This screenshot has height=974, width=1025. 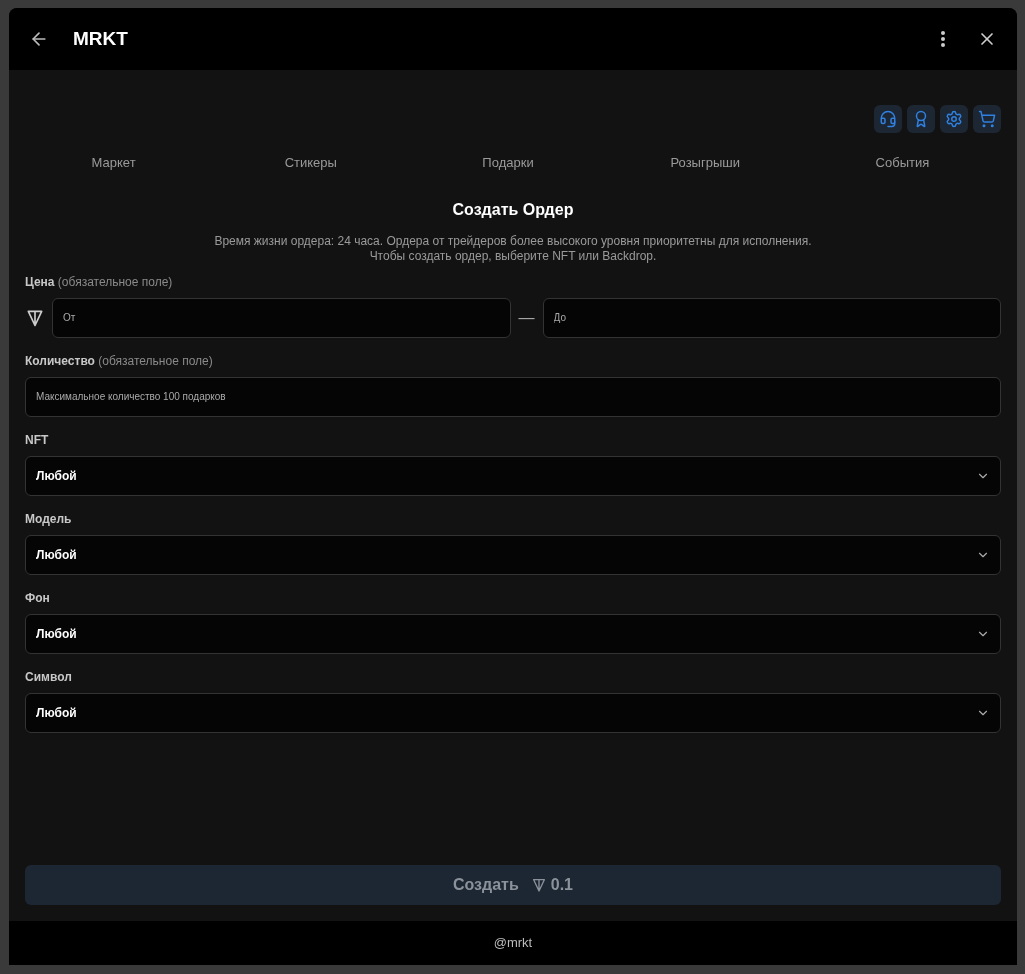 What do you see at coordinates (705, 163) in the screenshot?
I see `nav-tab: Розыгрыши` at bounding box center [705, 163].